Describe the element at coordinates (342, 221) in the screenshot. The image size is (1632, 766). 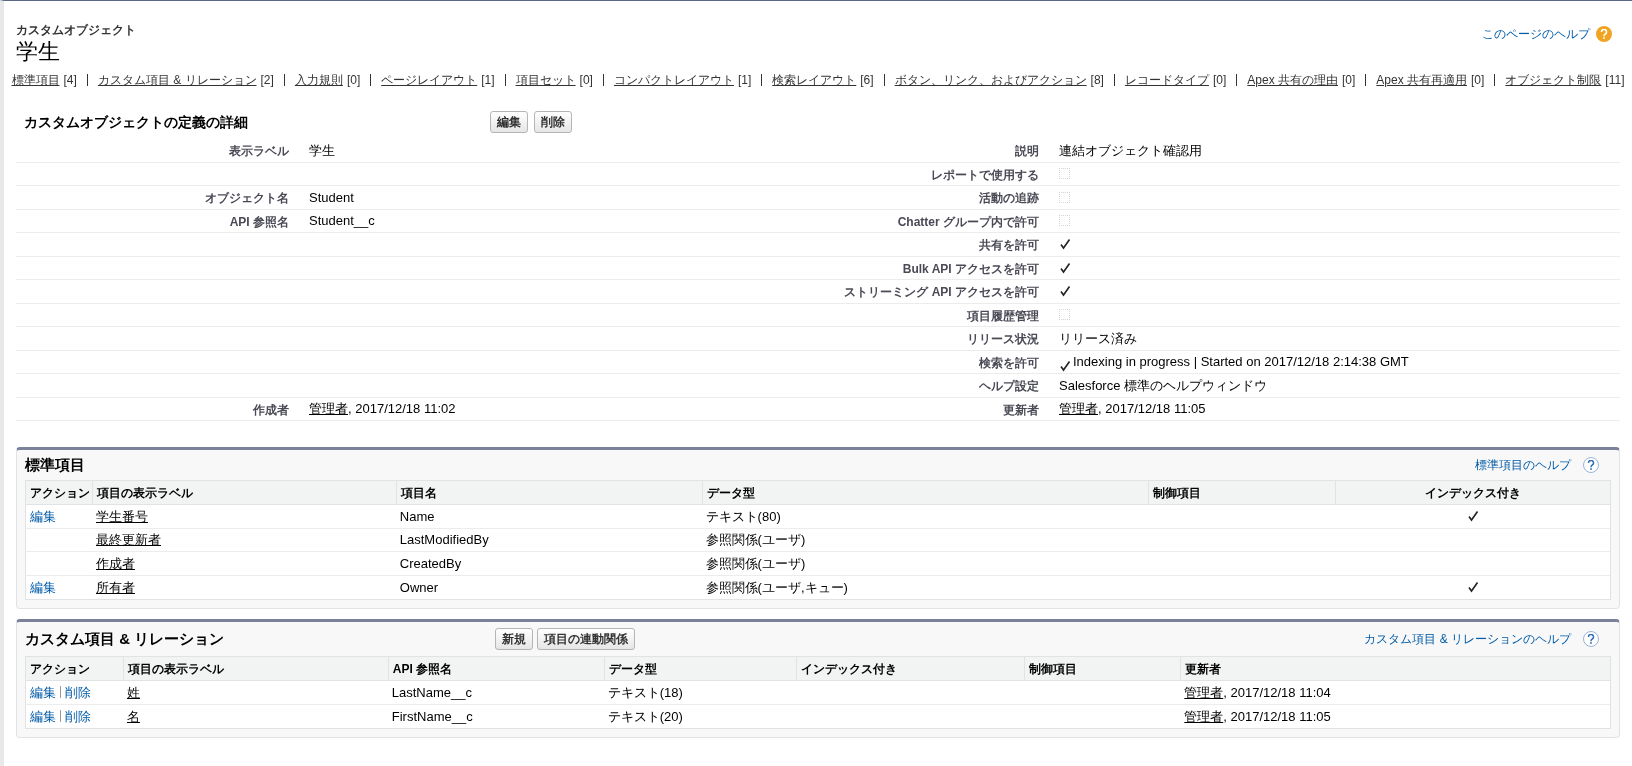
I see `field-value: Student__c` at that location.